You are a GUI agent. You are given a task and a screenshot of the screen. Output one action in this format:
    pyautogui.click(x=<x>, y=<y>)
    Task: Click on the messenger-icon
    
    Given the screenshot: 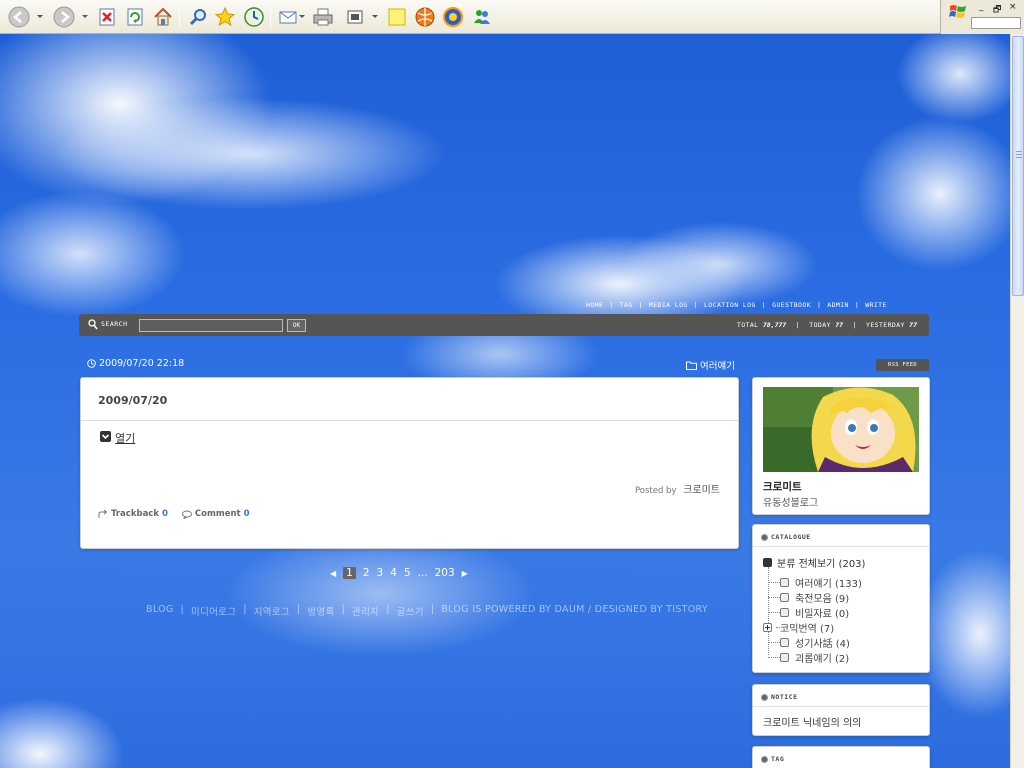 What is the action you would take?
    pyautogui.click(x=453, y=17)
    